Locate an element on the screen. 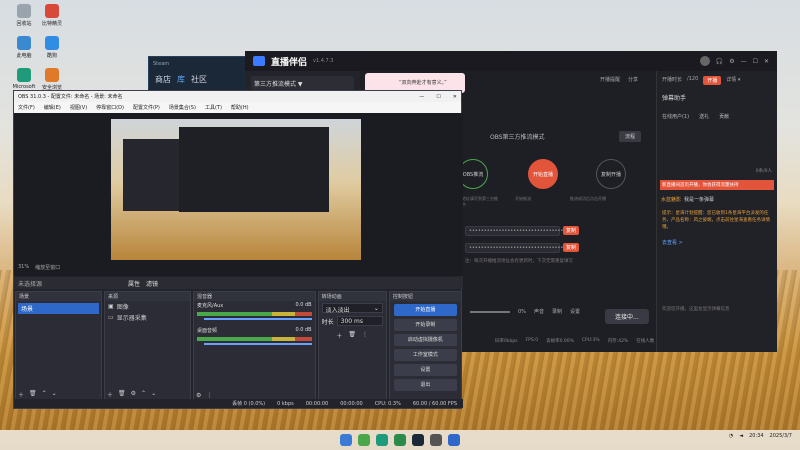 This screenshot has height=450, width=800. transitions-dock: 转场动画 淡入淡出 ⌄ 时长 300 ms ＋ 🗑 ⋮ is located at coordinates (352, 346).